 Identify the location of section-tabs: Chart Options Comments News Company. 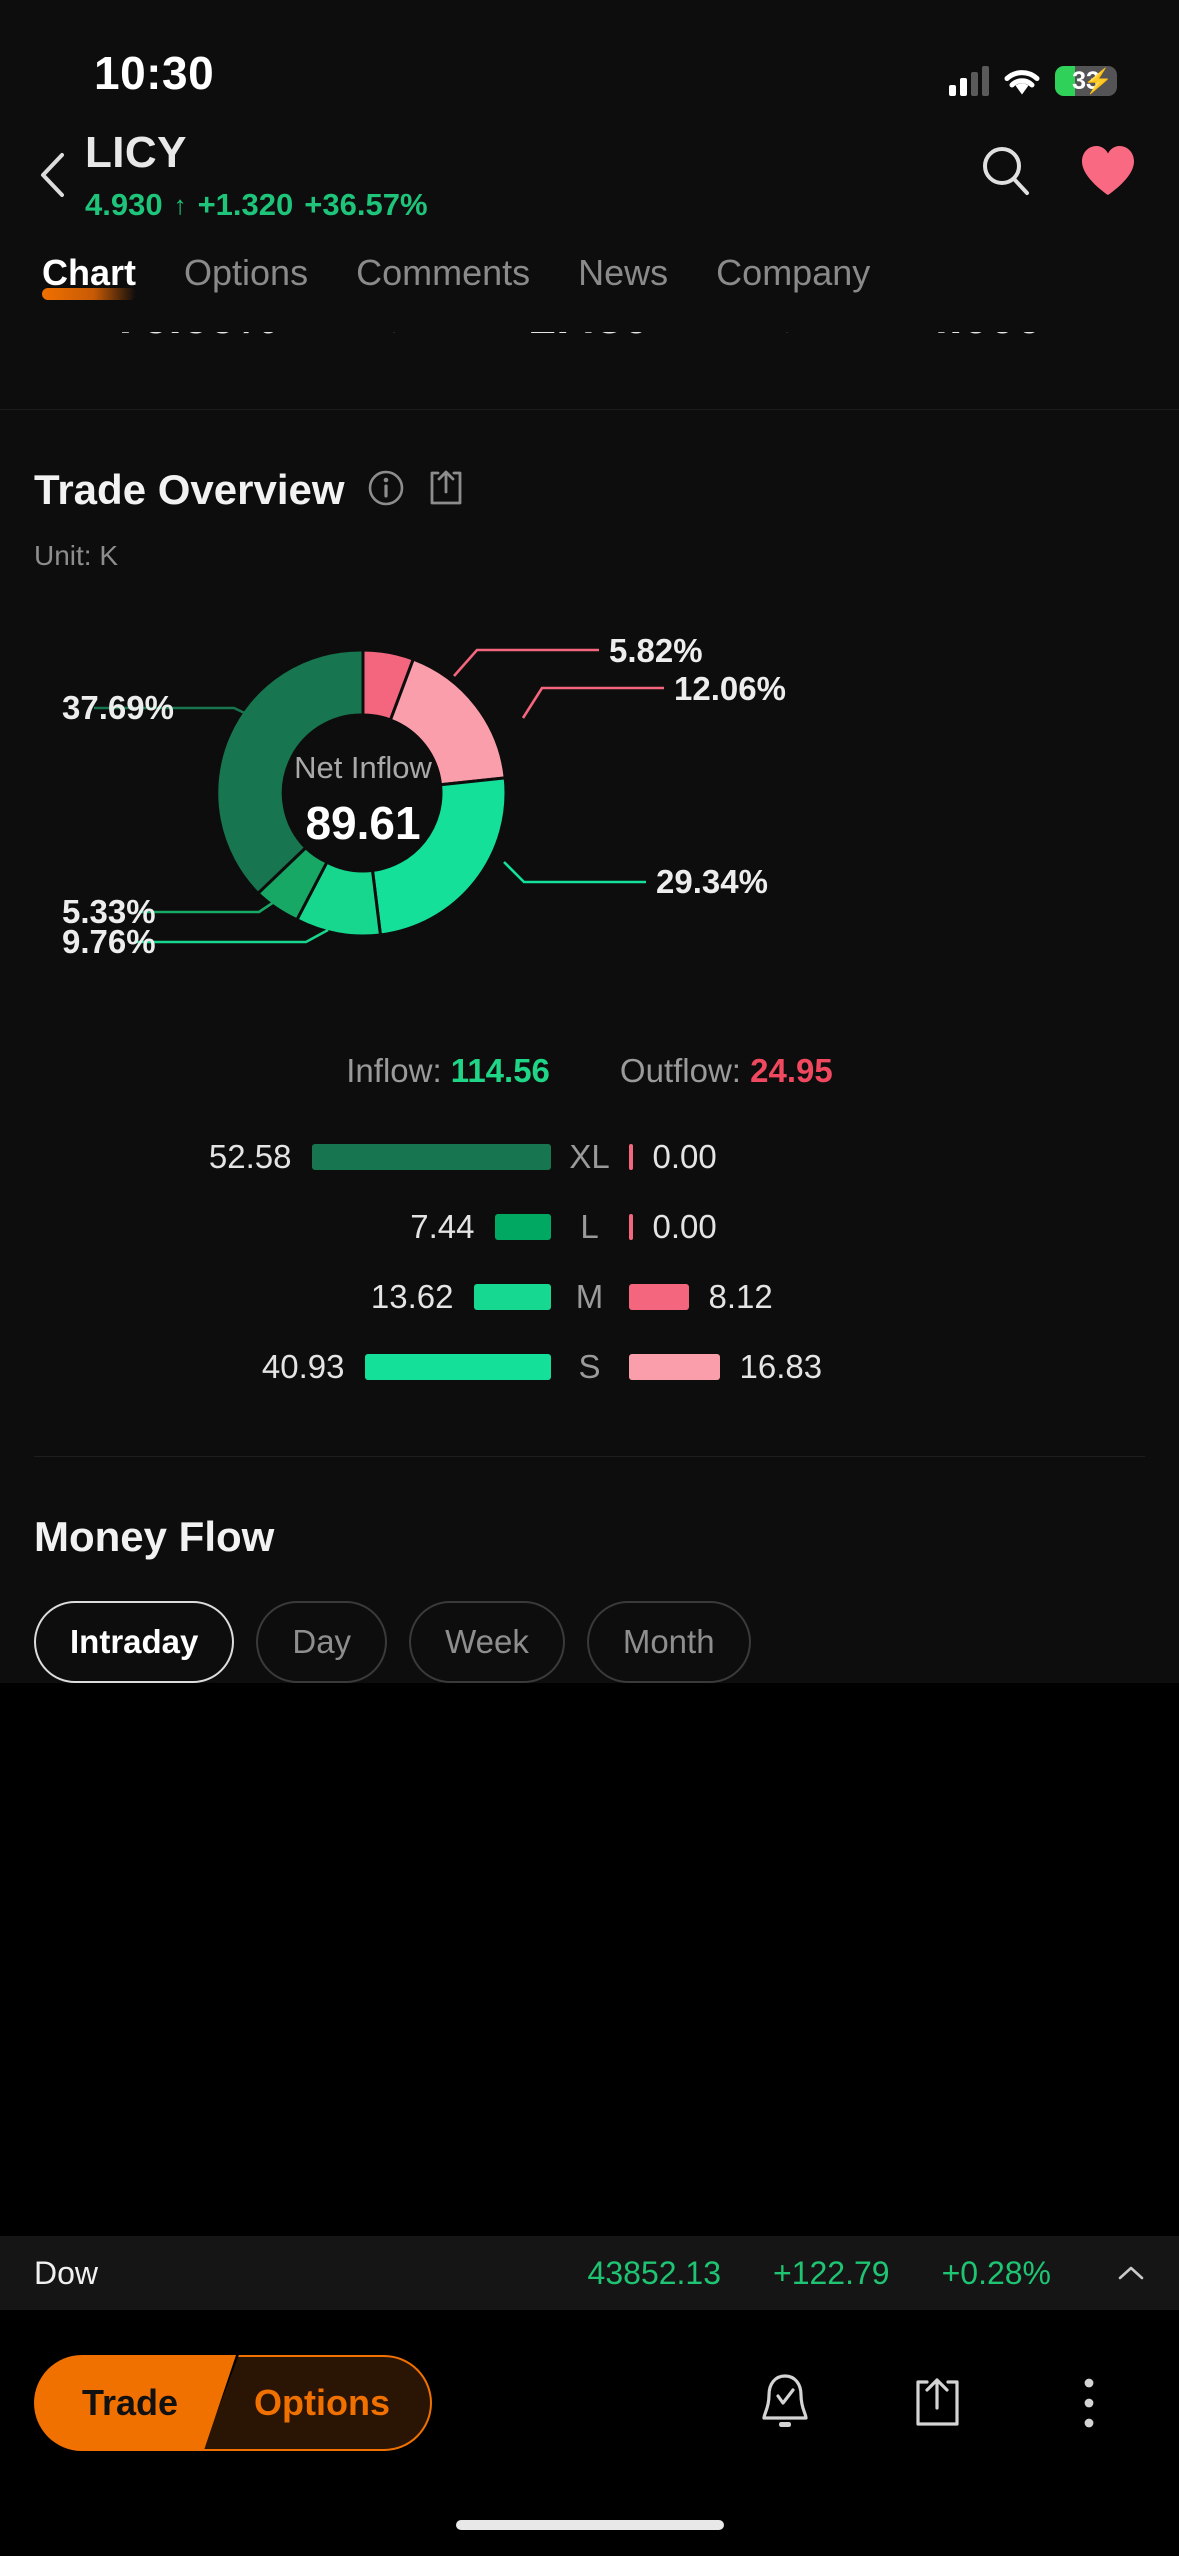
(589, 289).